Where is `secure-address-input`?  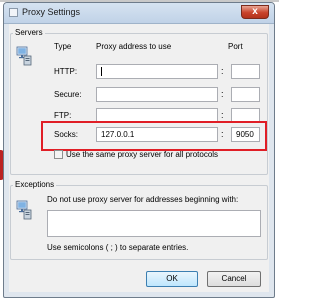
secure-address-input is located at coordinates (157, 94).